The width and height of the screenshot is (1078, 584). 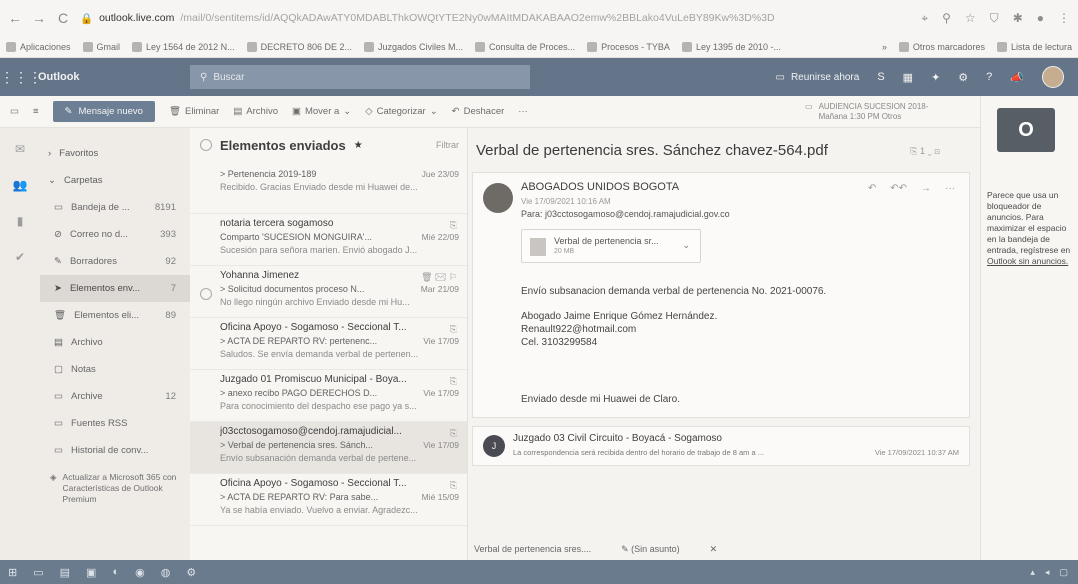 What do you see at coordinates (36, 111) in the screenshot?
I see `hamburger-icon: ≡` at bounding box center [36, 111].